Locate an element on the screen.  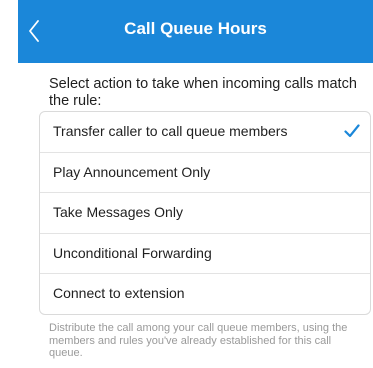
check-icon is located at coordinates (352, 131).